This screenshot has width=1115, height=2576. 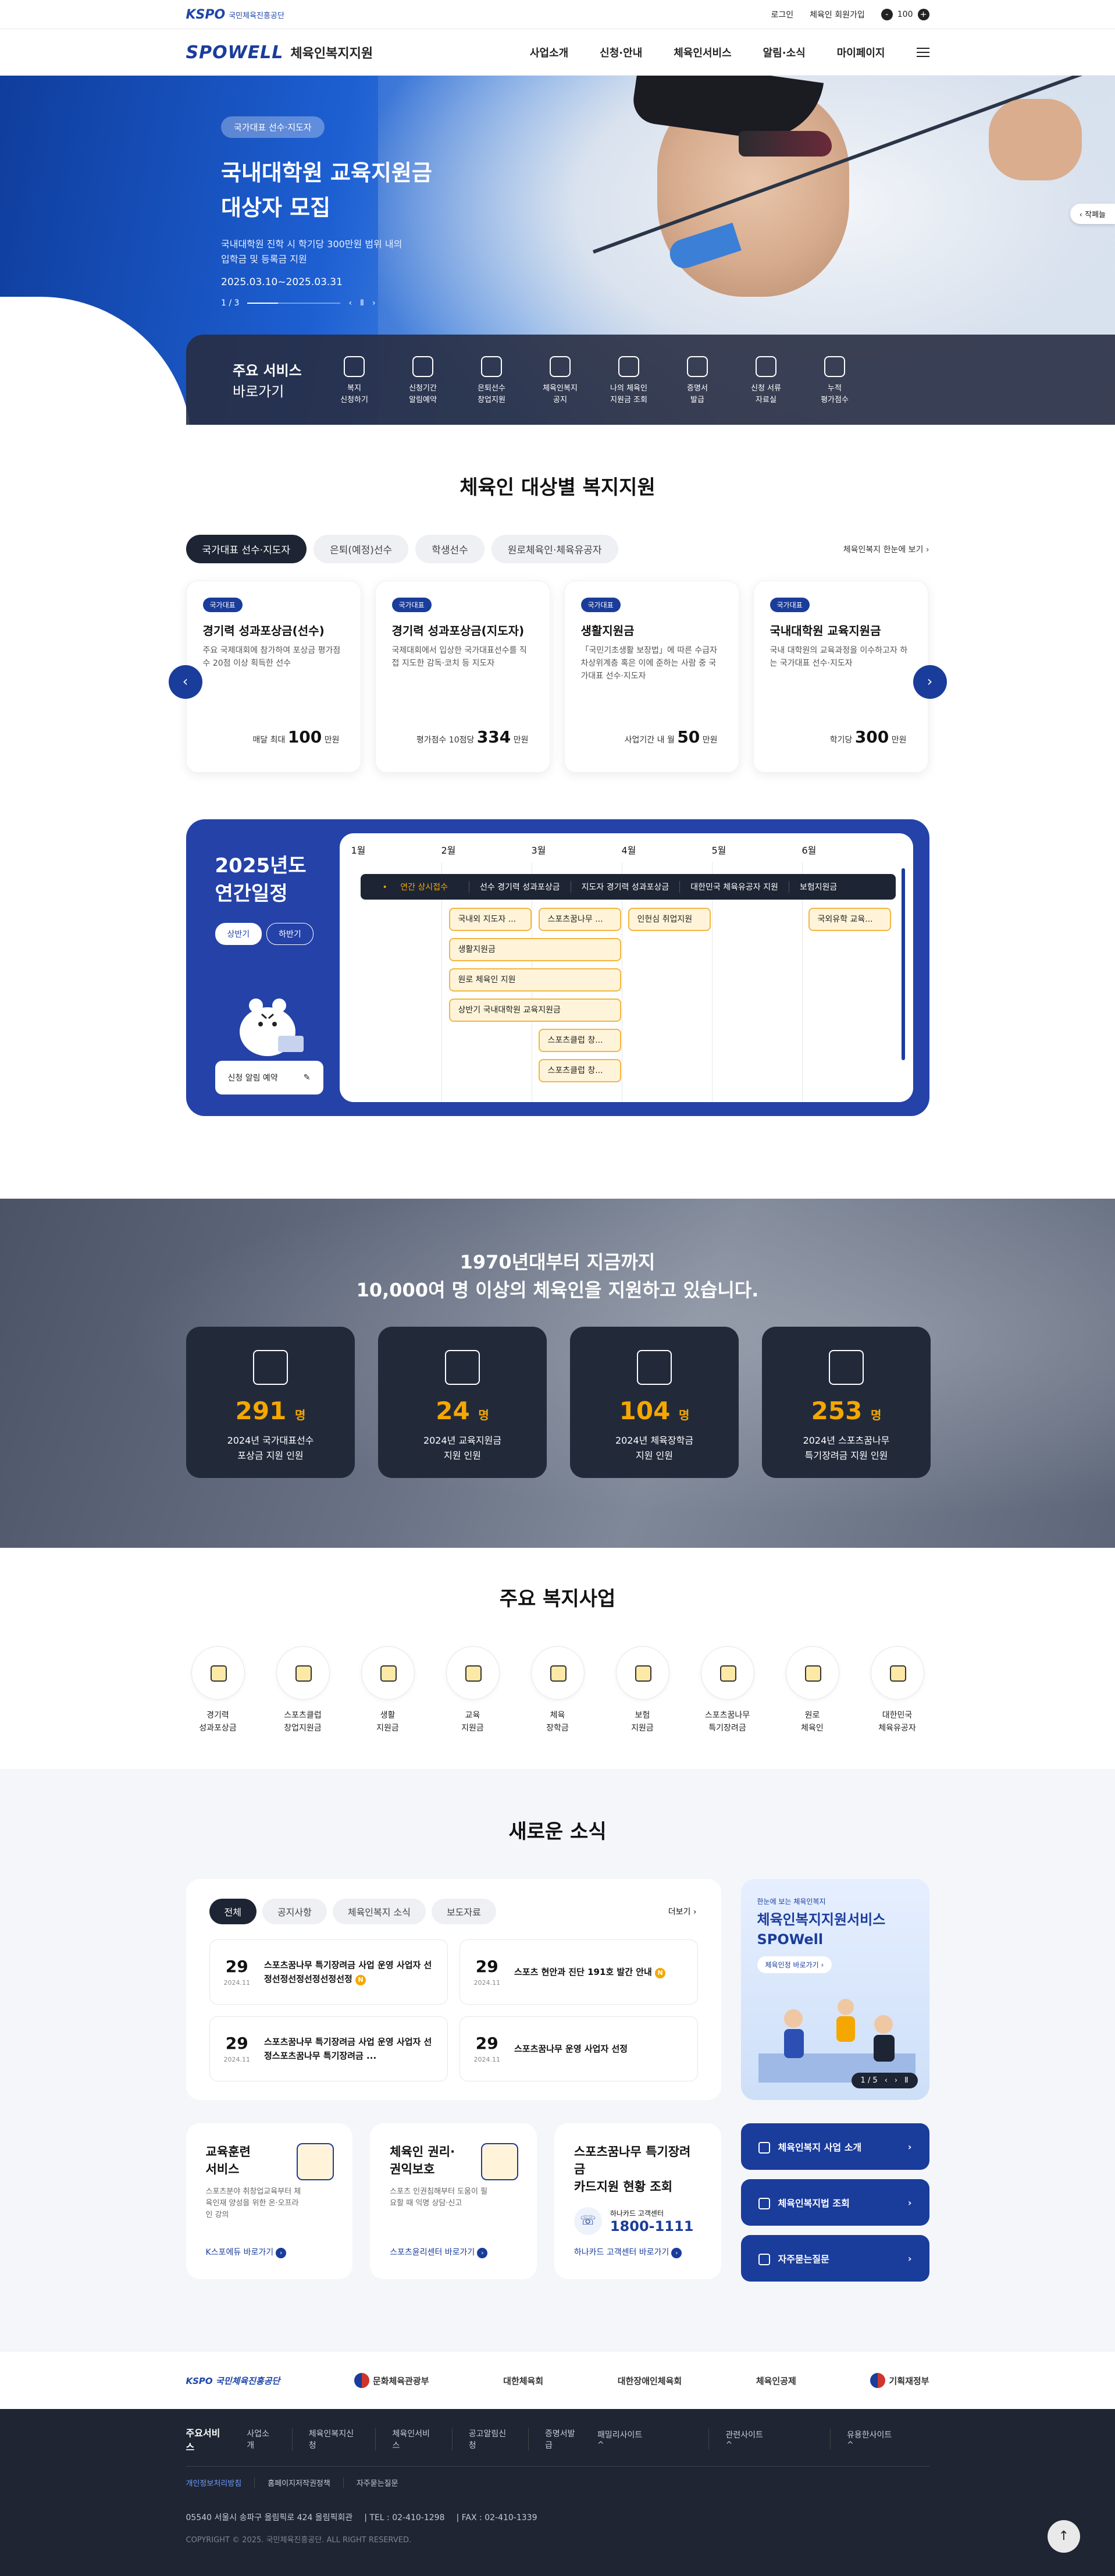 I want to click on faq-link: 자주묻는질문, so click(x=377, y=2482).